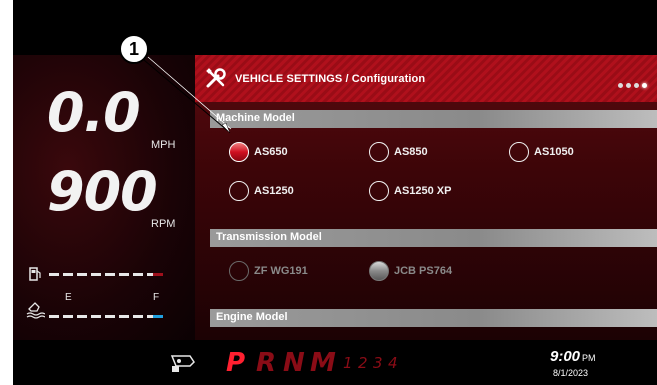  Describe the element at coordinates (571, 373) in the screenshot. I see `clock-date: 8/1/2023` at that location.